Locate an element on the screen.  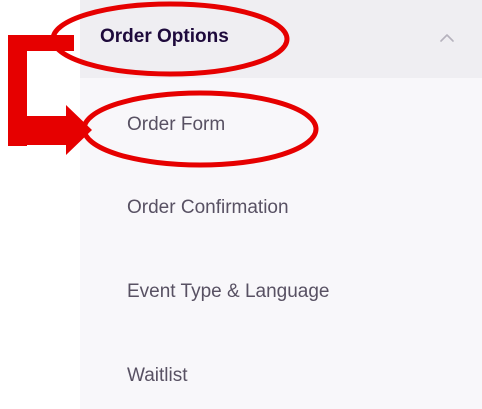
sidebar-item-label: Waitlist is located at coordinates (157, 375).